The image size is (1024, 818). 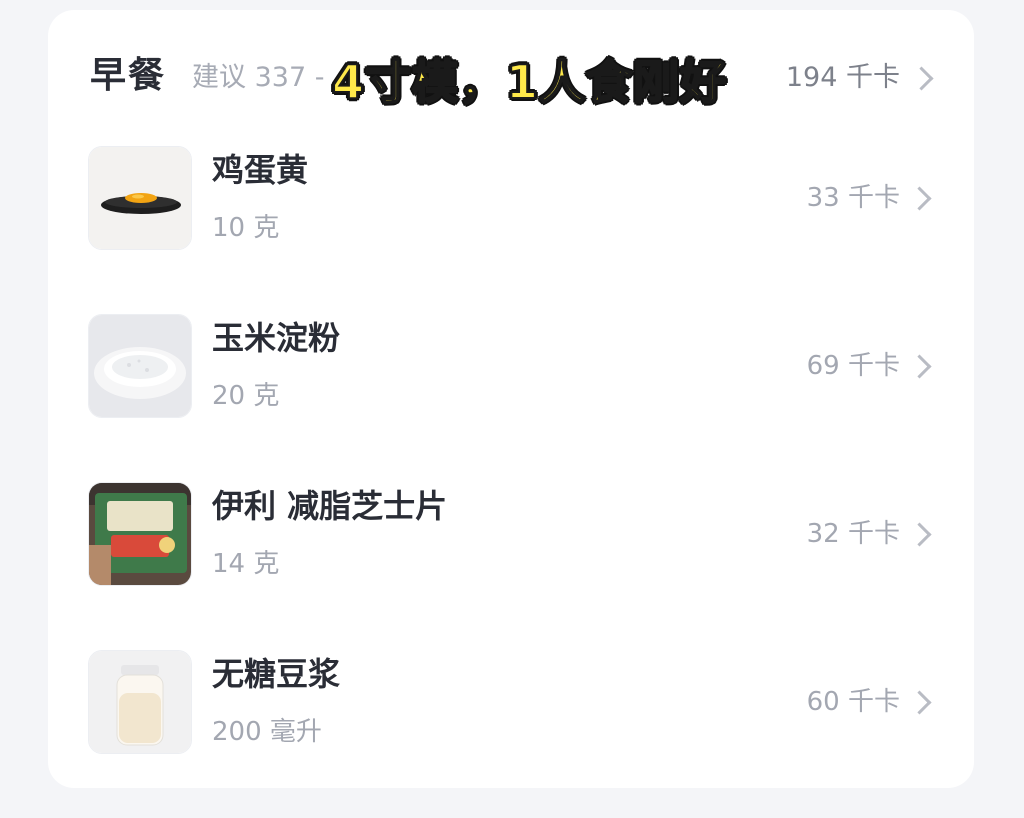 I want to click on food-calories: 33 千卡, so click(x=853, y=198).